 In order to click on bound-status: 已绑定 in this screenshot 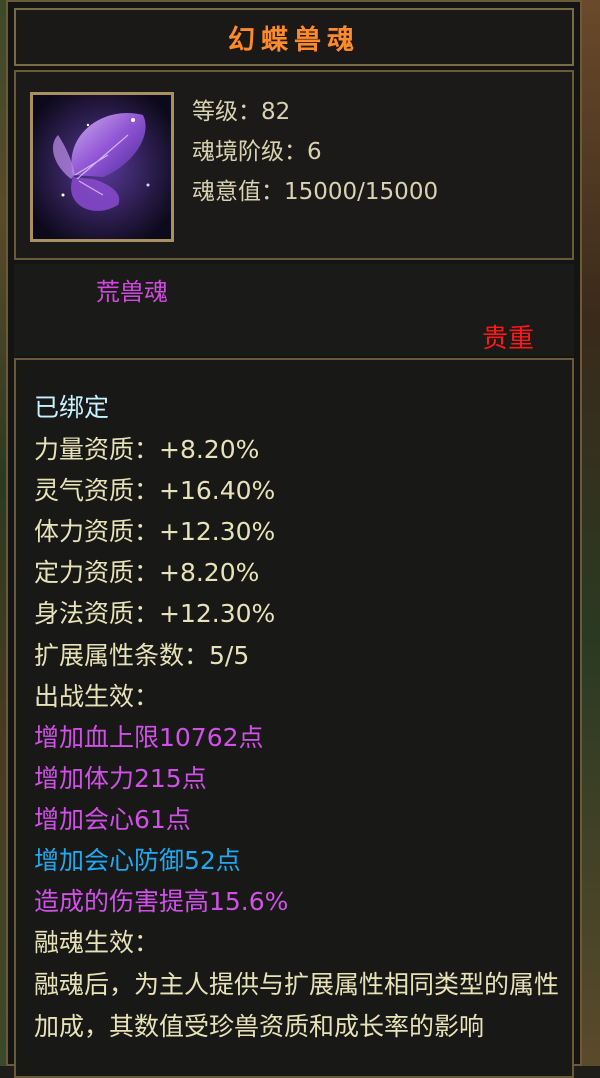, I will do `click(72, 407)`.